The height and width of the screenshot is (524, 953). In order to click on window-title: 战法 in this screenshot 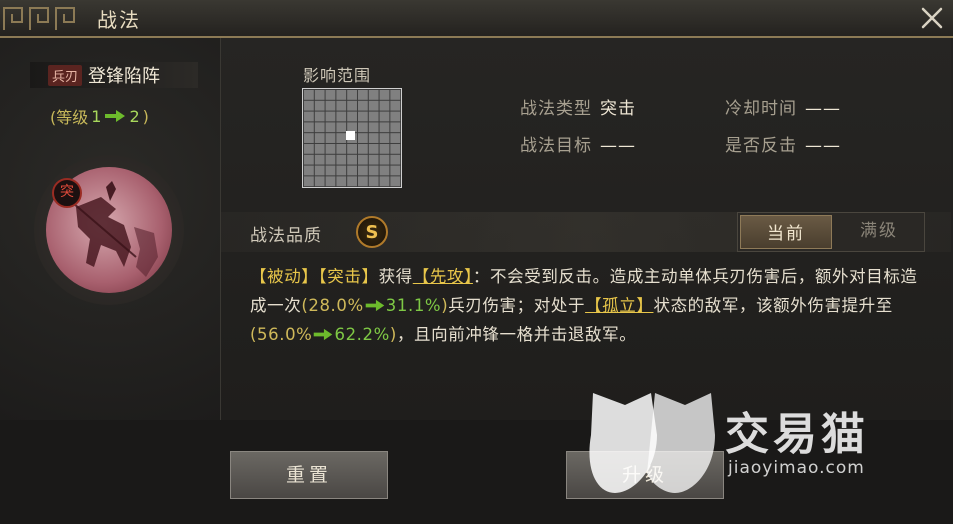, I will do `click(119, 20)`.